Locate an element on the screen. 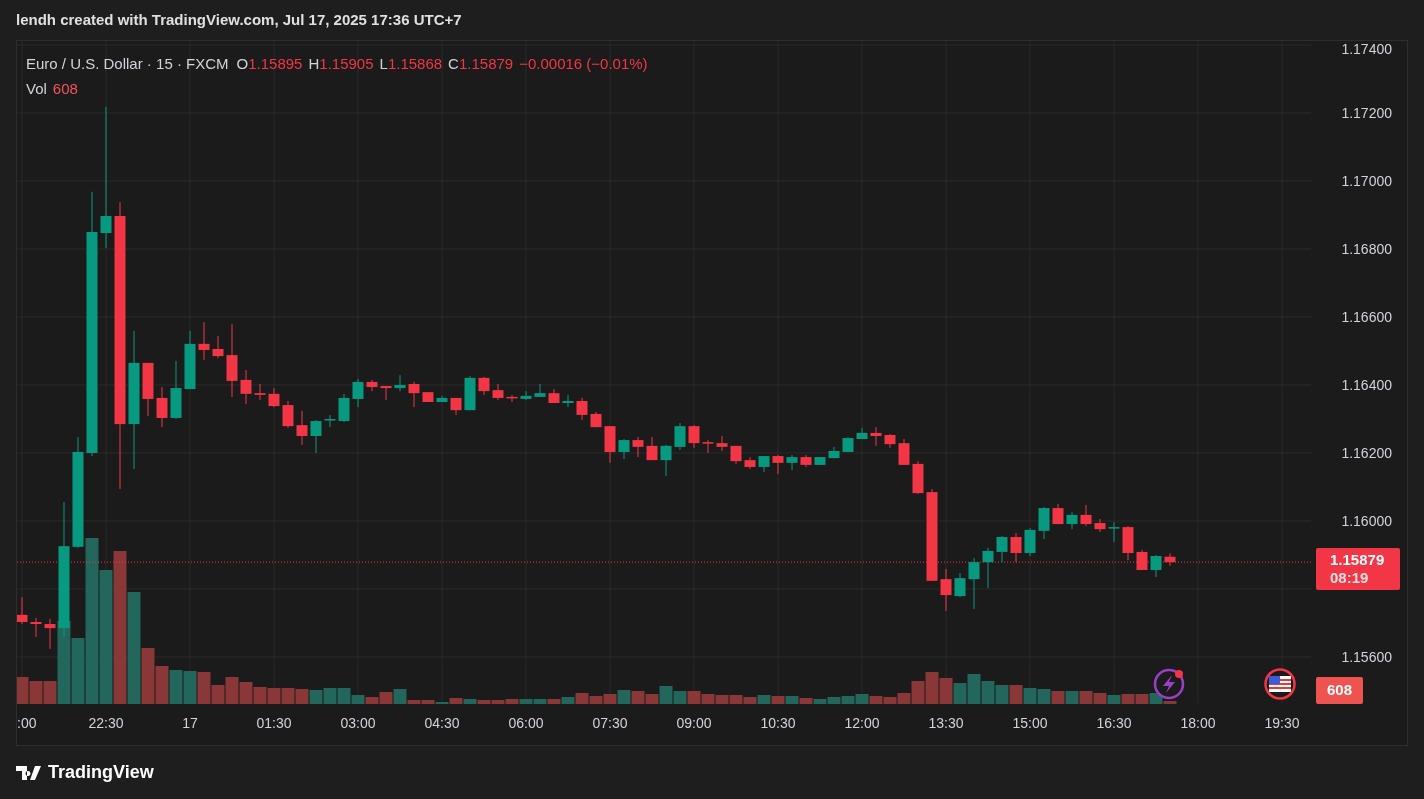 This screenshot has width=1424, height=799. time-axis-label: :00 is located at coordinates (27, 723).